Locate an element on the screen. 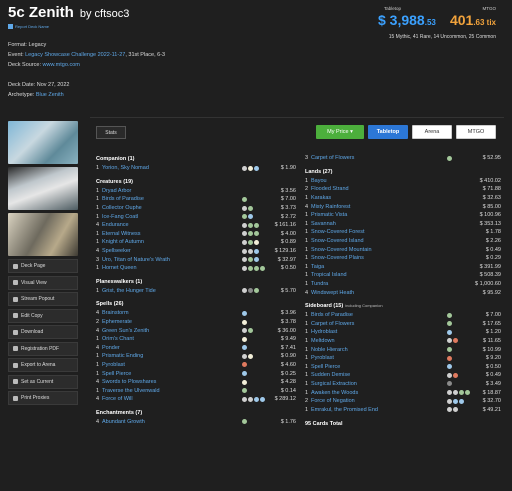 The width and height of the screenshot is (512, 491). card-name-link: Flooded Strand is located at coordinates (379, 189).